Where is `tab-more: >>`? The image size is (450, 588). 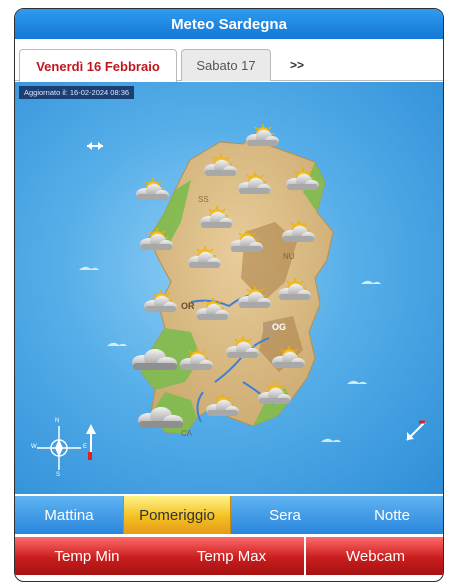 tab-more: >> is located at coordinates (297, 65).